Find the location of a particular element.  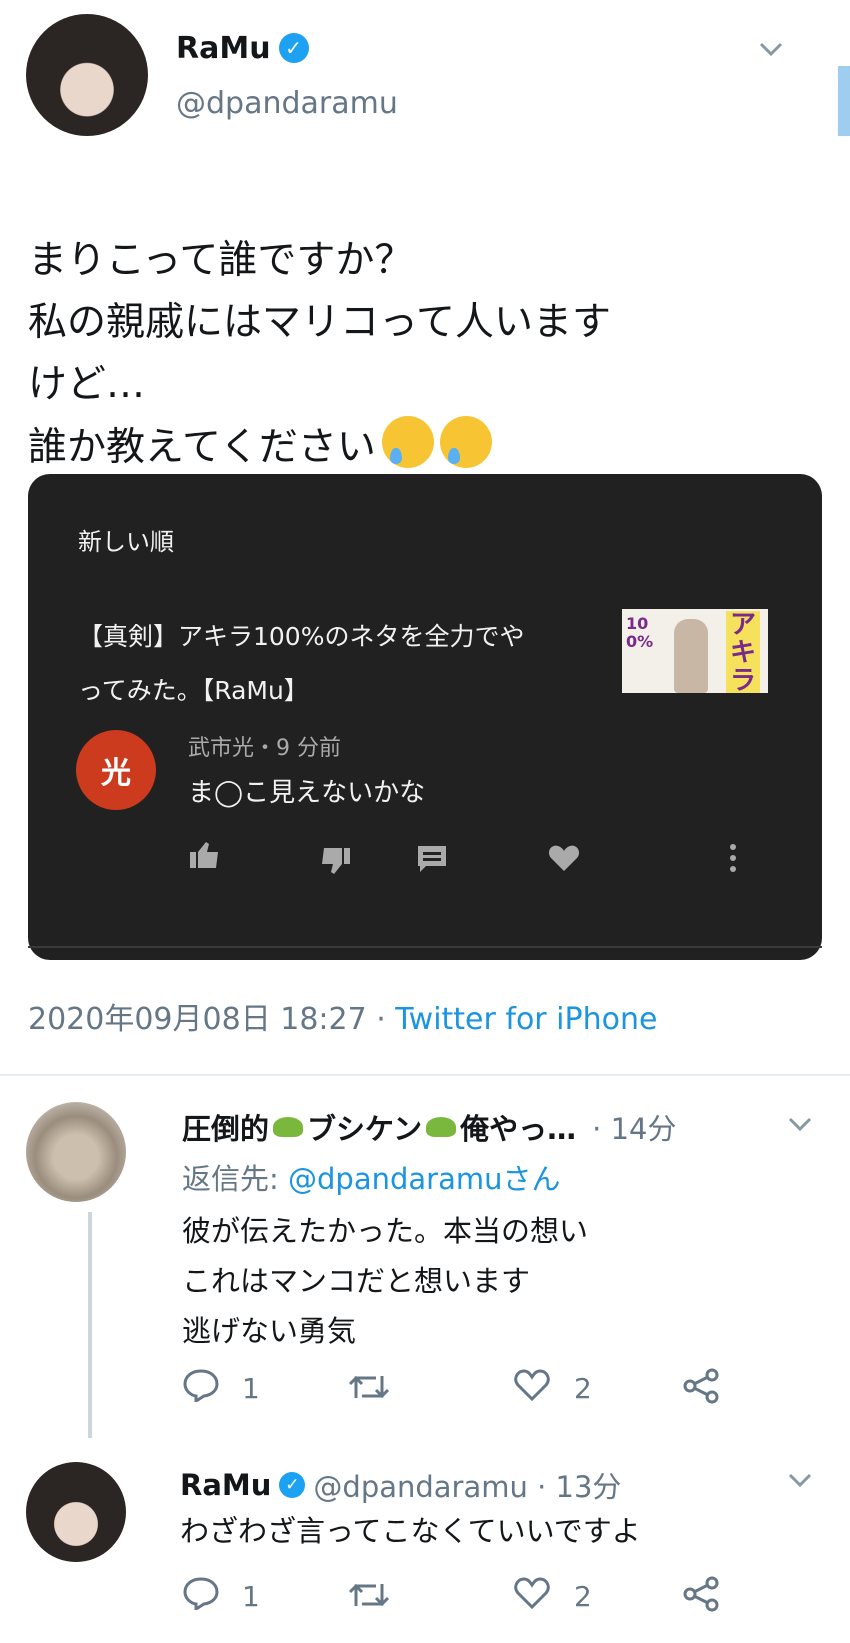

video-title-line1: 【真剣】アキラ100%のネタを全力でや is located at coordinates (301, 636).